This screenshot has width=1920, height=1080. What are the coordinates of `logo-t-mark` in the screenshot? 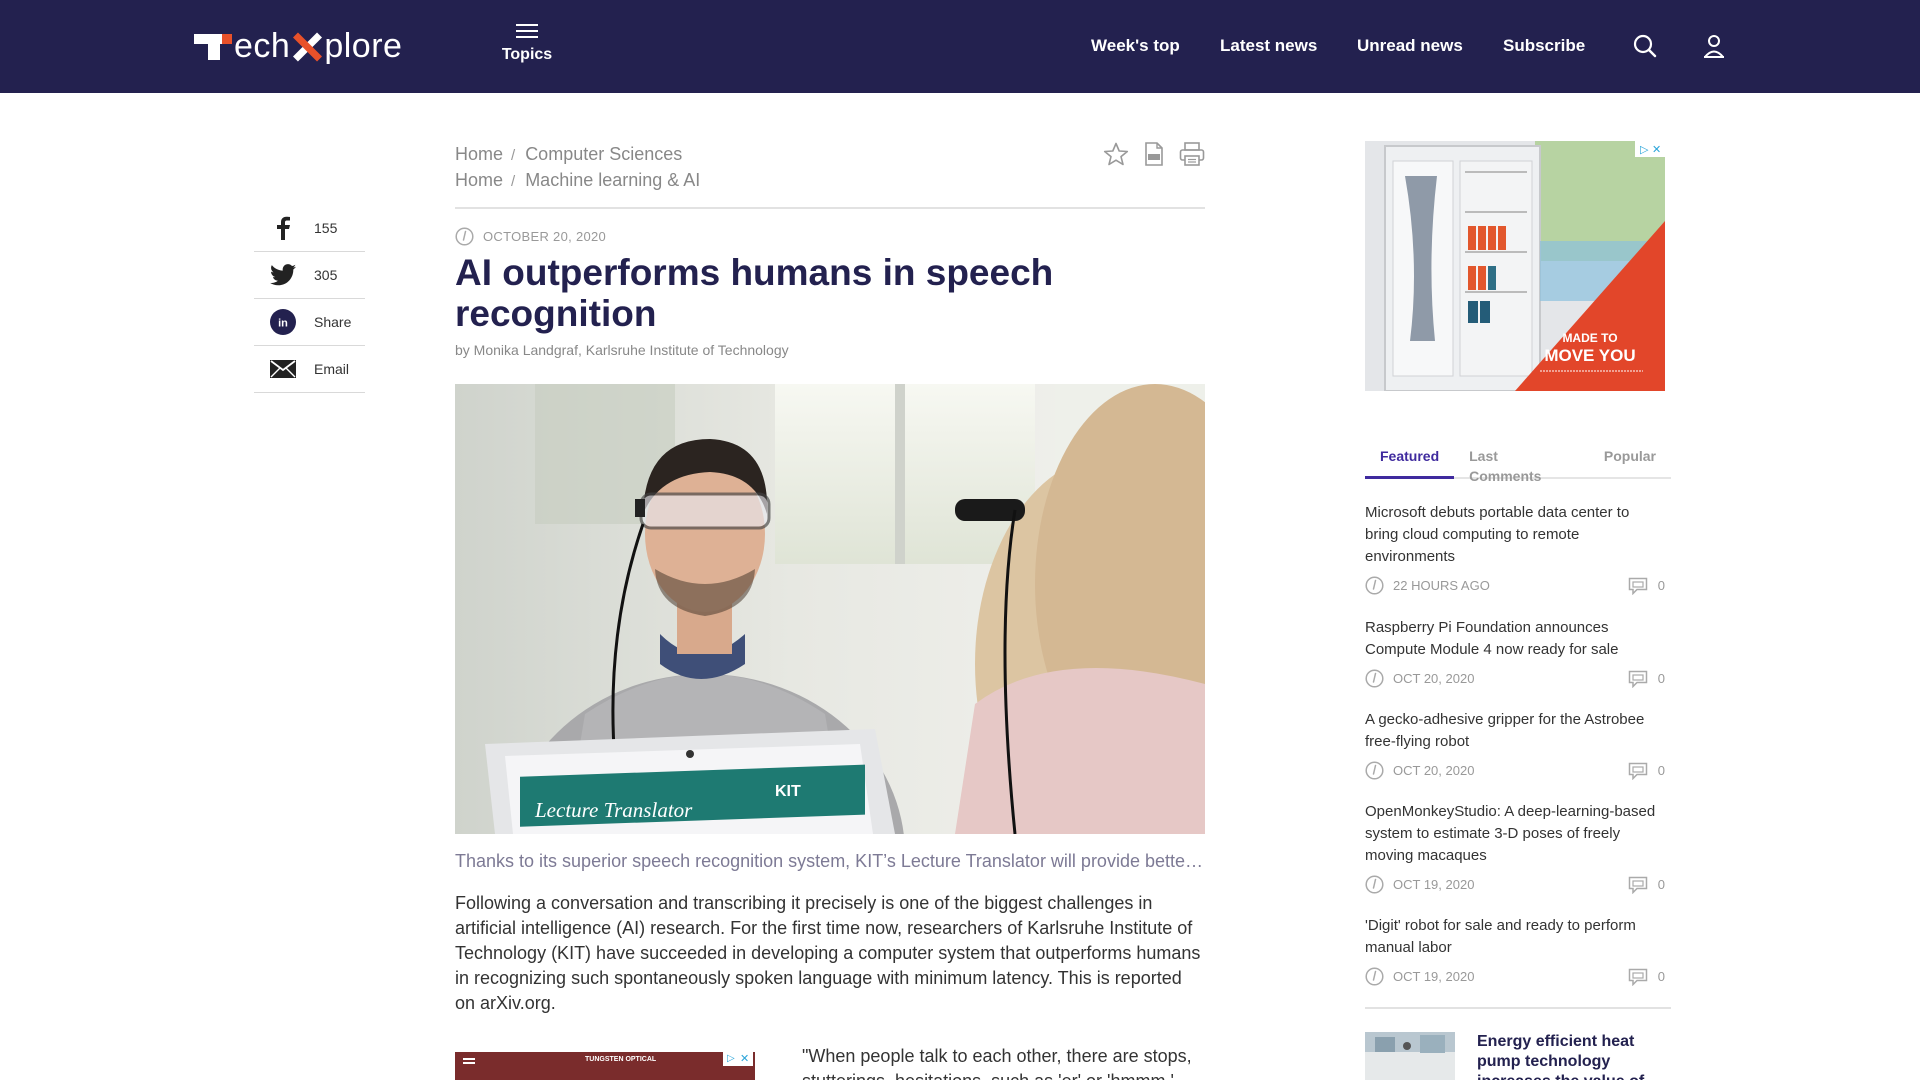 It's located at (214, 46).